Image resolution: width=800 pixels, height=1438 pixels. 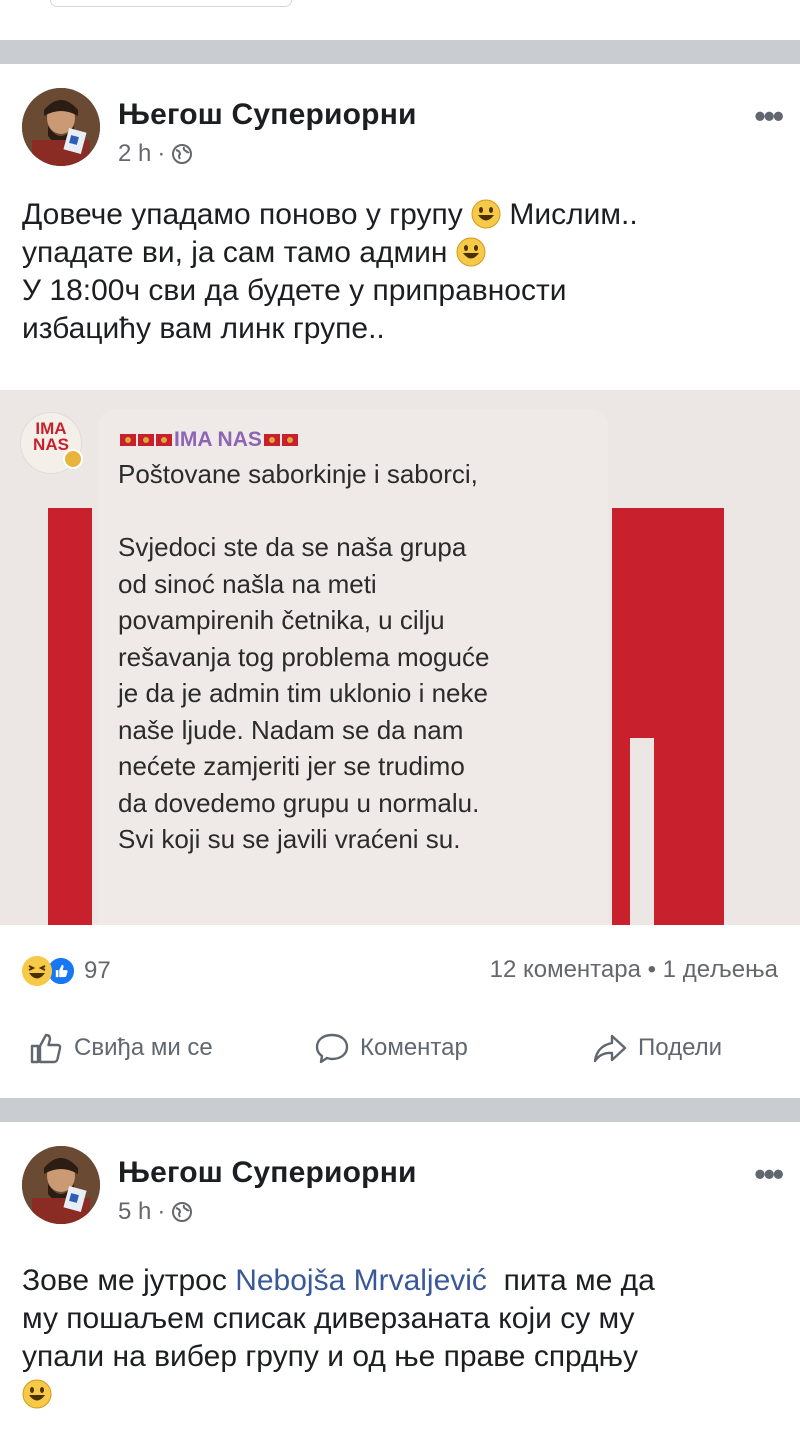 I want to click on post-text-line: Довече упадамо поново у групу, so click(x=242, y=214).